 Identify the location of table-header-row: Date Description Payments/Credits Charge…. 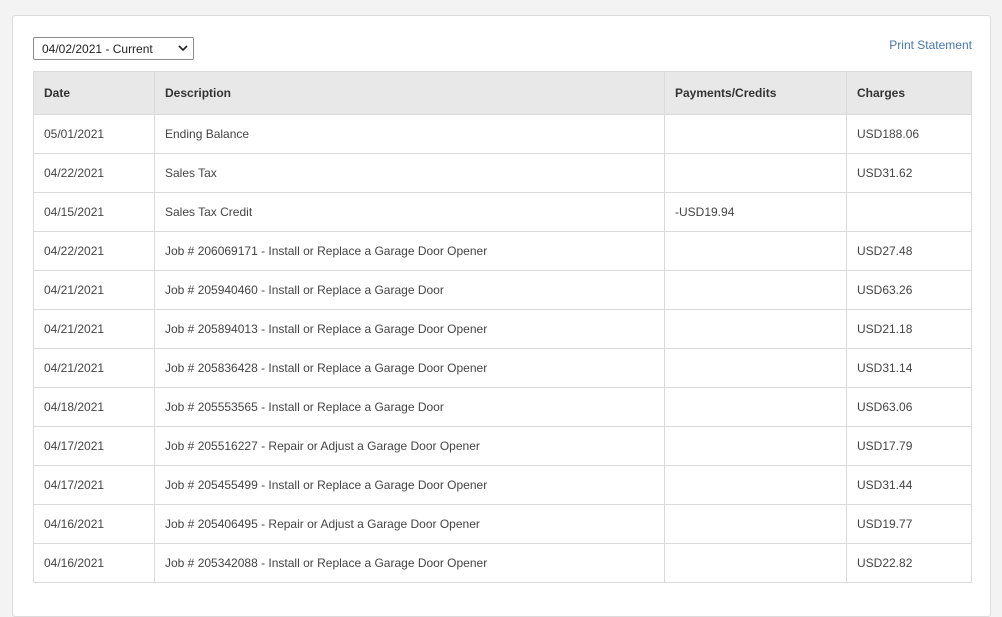
(502, 93).